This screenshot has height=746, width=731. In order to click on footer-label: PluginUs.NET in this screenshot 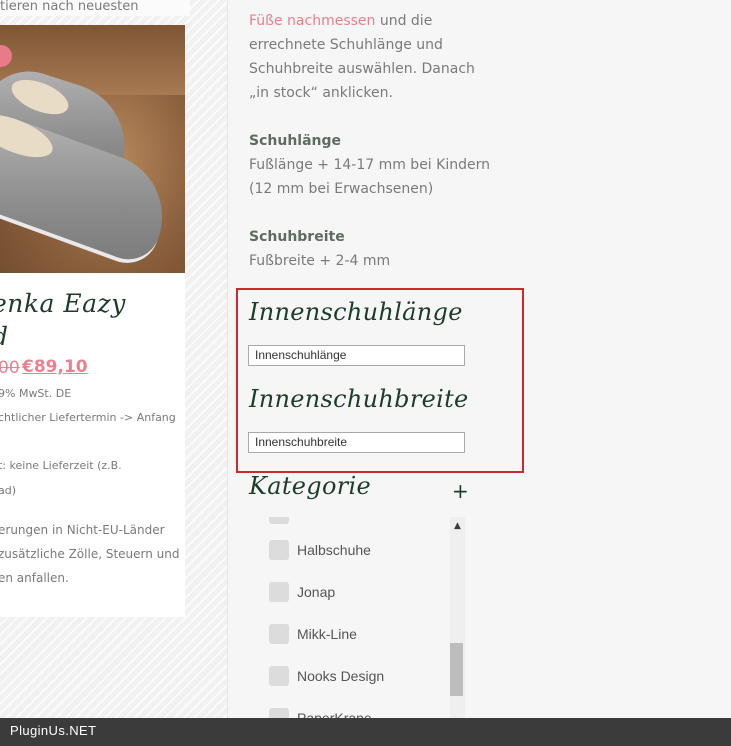, I will do `click(53, 730)`.